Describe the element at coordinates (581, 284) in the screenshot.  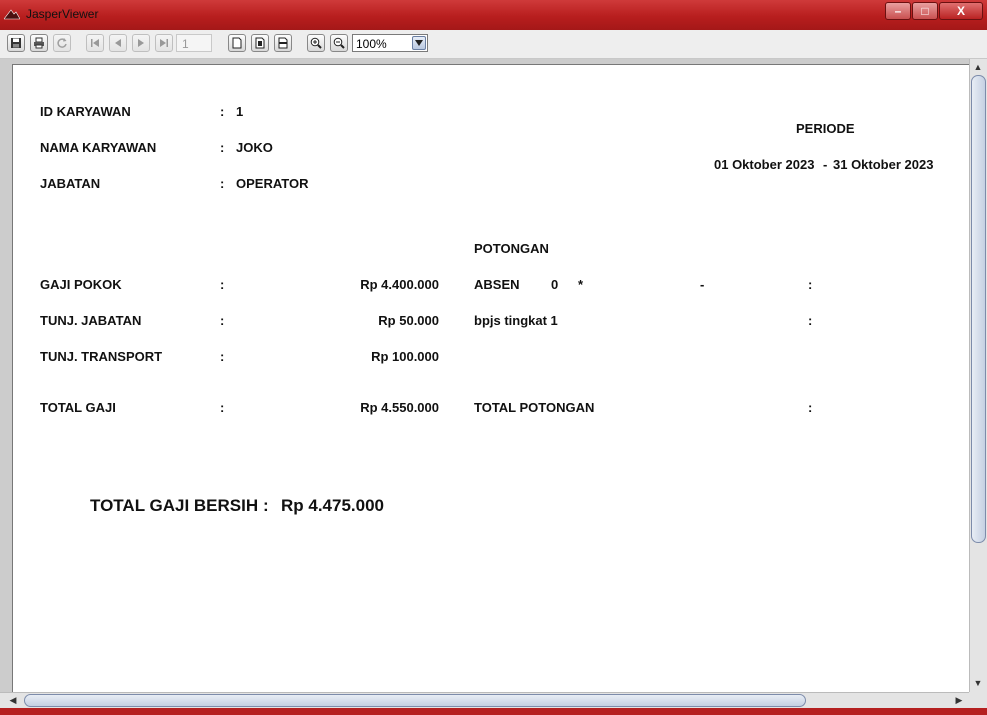
I see `absence-multiplier: *` at that location.